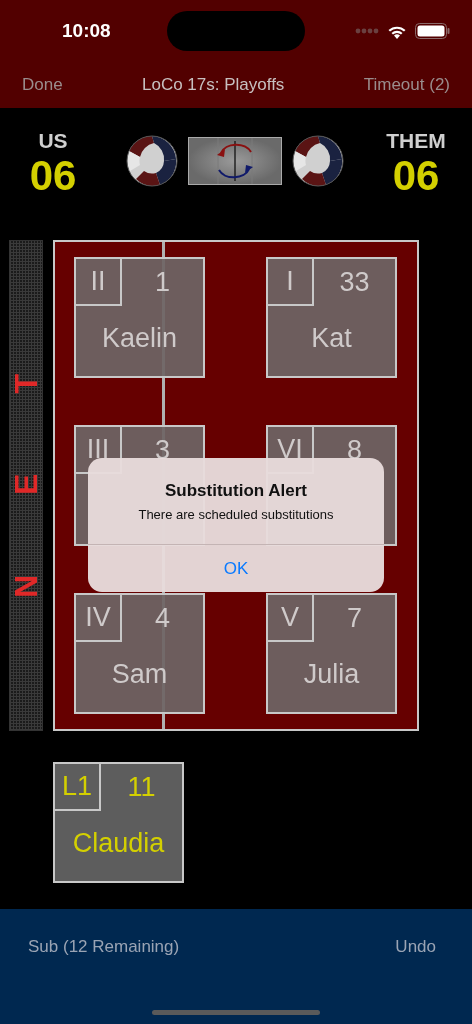 The image size is (472, 1024). Describe the element at coordinates (331, 338) in the screenshot. I see `player-name: Kat` at that location.